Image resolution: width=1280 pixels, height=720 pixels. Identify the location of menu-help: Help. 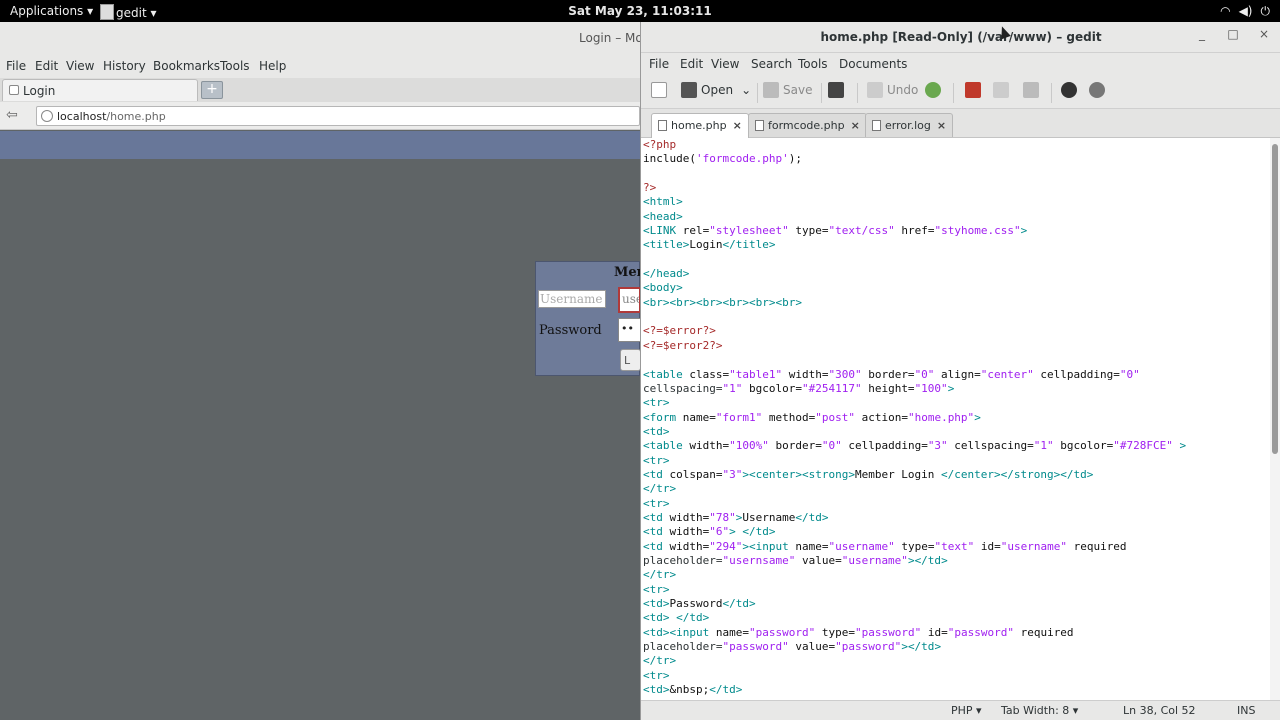
(272, 66).